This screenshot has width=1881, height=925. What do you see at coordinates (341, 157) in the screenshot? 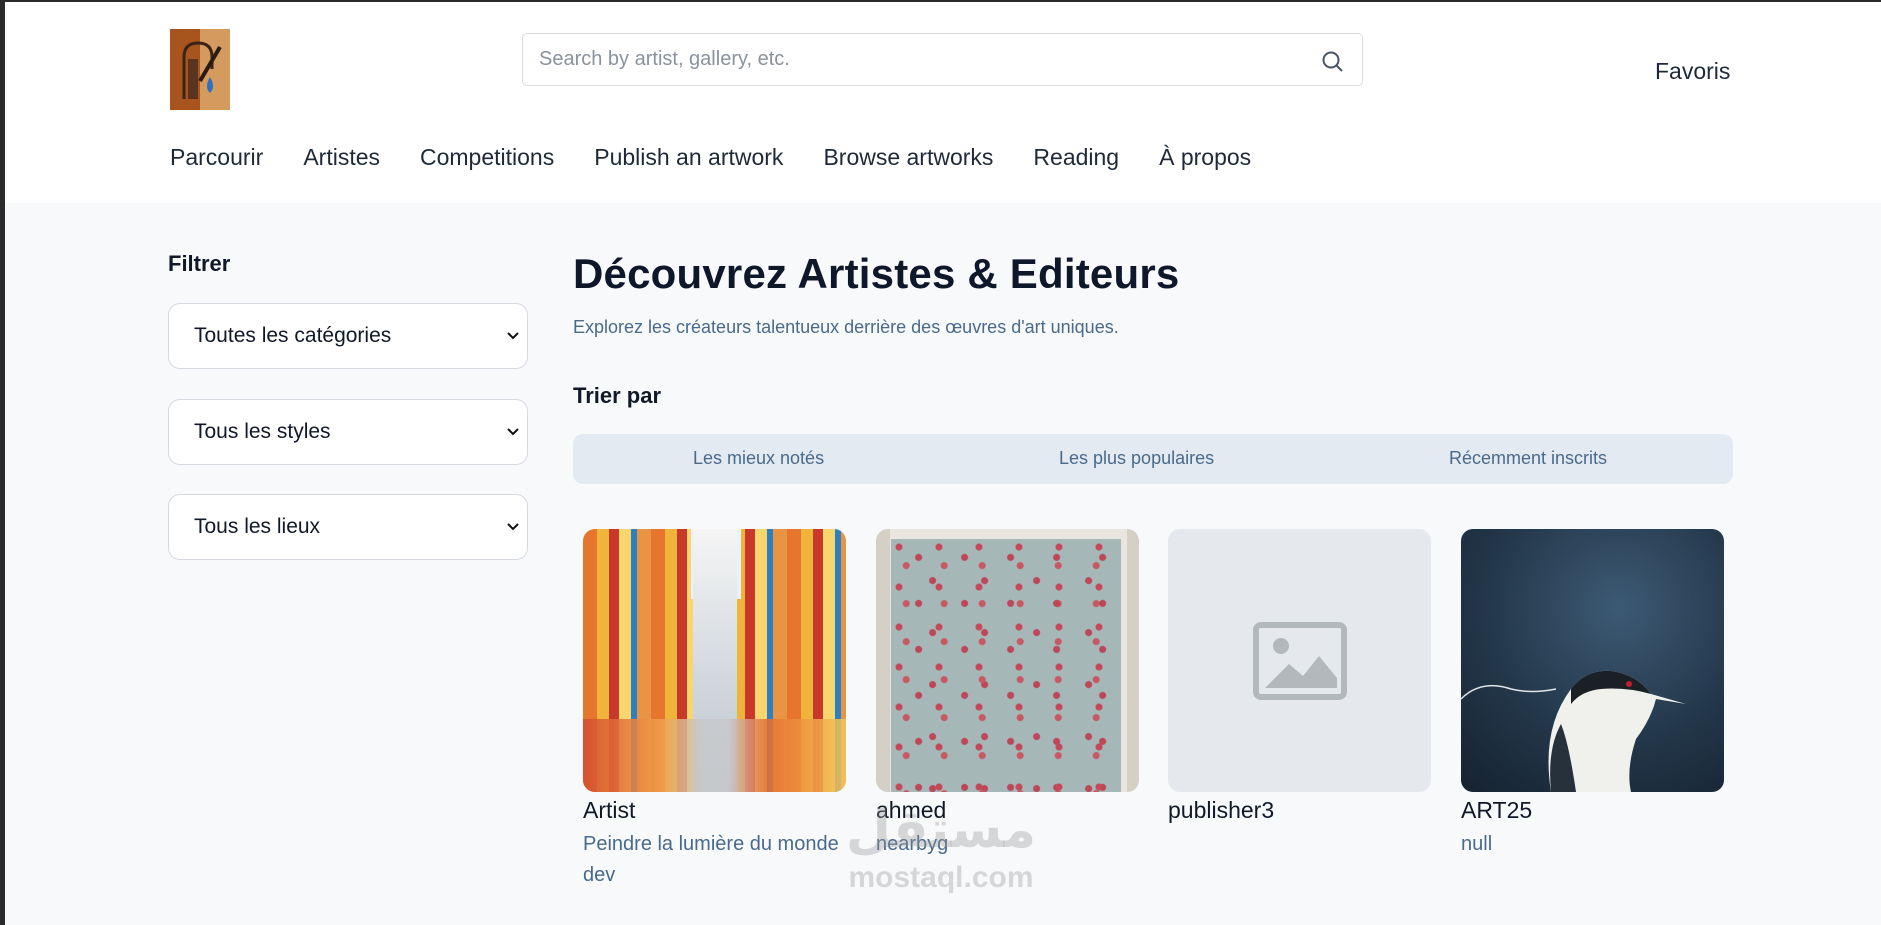
I see `nav-artistes: Artistes` at bounding box center [341, 157].